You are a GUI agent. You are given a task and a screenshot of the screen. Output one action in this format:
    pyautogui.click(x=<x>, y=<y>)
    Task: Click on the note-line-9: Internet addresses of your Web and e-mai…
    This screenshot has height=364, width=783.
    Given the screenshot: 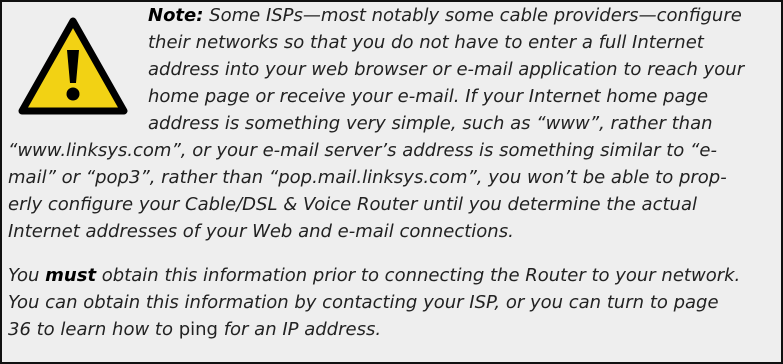 What is the action you would take?
    pyautogui.click(x=261, y=231)
    